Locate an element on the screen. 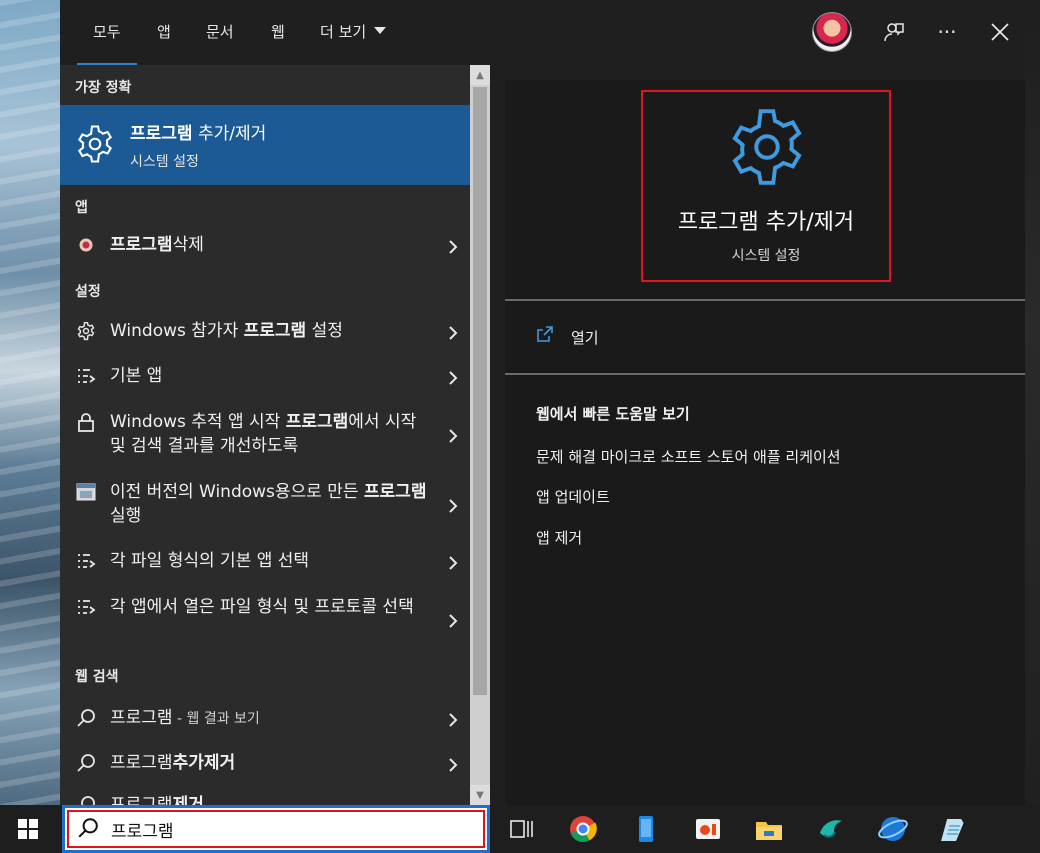 The width and height of the screenshot is (1040, 853). help-link: 문제 해결 마이크로 소프트 스토어 애플 리케이션 is located at coordinates (688, 456).